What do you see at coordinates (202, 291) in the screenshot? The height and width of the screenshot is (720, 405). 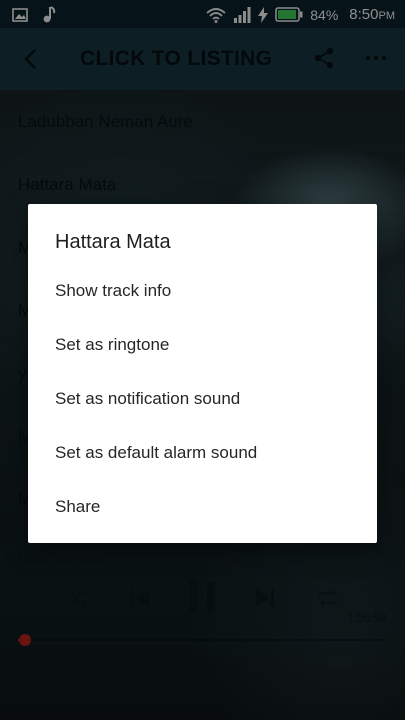 I see `menu-item-show-track-info: Show track info` at bounding box center [202, 291].